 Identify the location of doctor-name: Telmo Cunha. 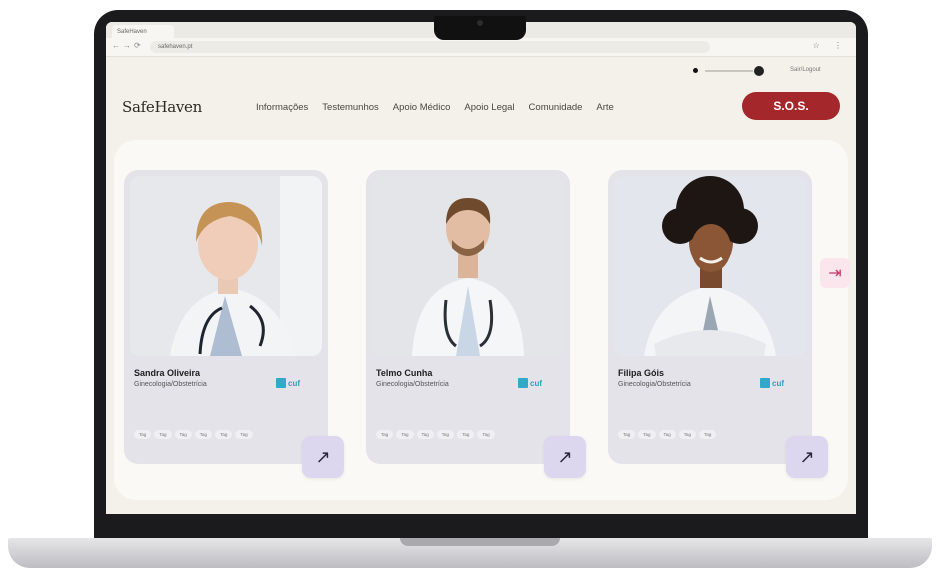
(404, 373).